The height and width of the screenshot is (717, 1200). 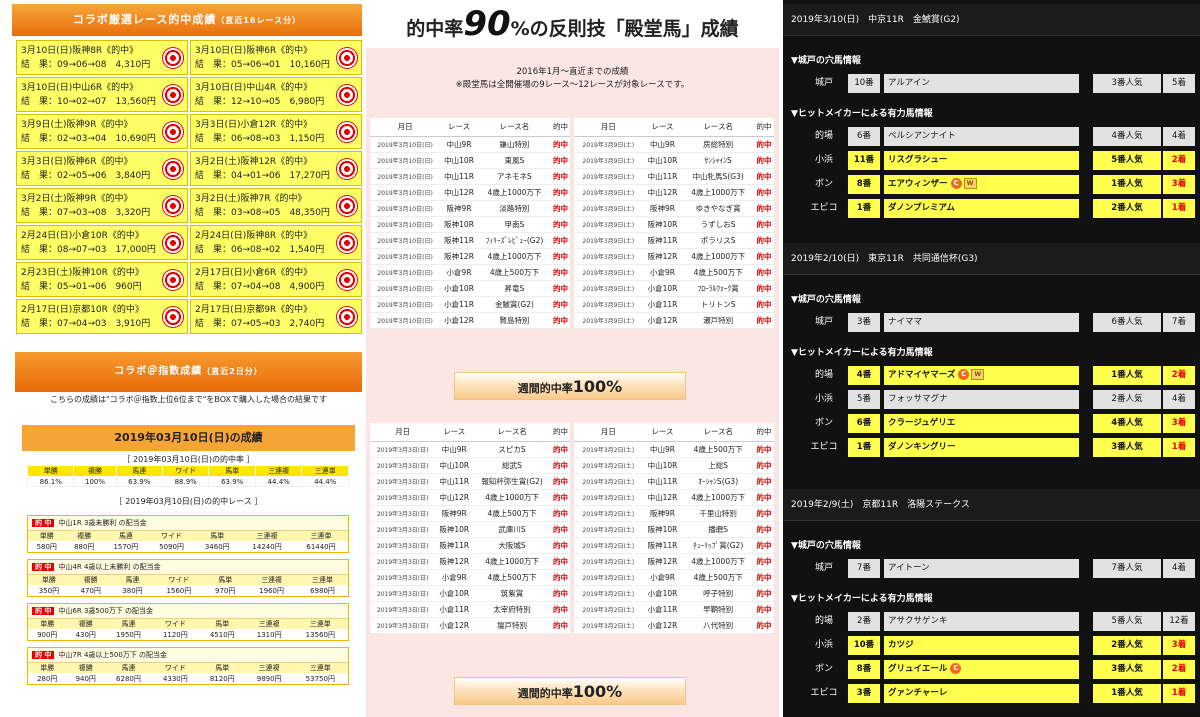 I want to click on horse-name: ダノンプレミアム, so click(x=921, y=208).